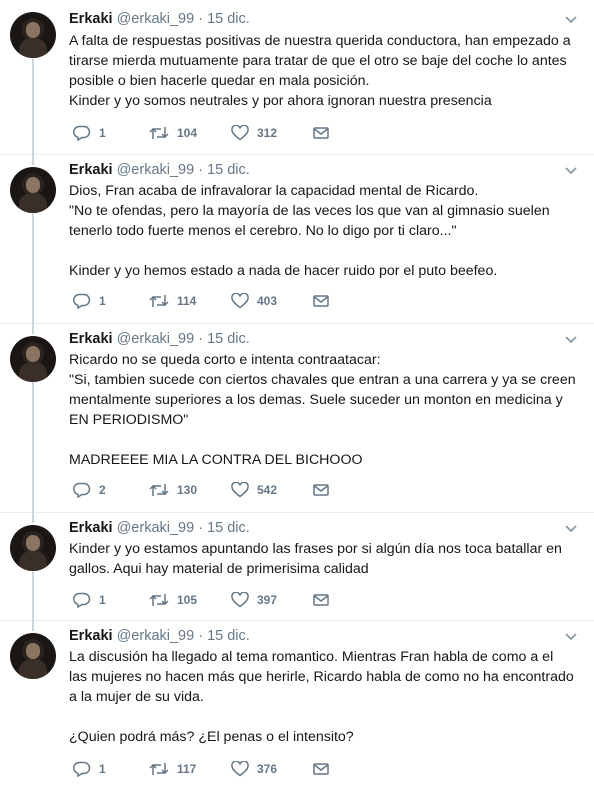  What do you see at coordinates (216, 460) in the screenshot?
I see `tweet-line: MADREEEE MIA LA CONTRA DEL BICHOOO` at bounding box center [216, 460].